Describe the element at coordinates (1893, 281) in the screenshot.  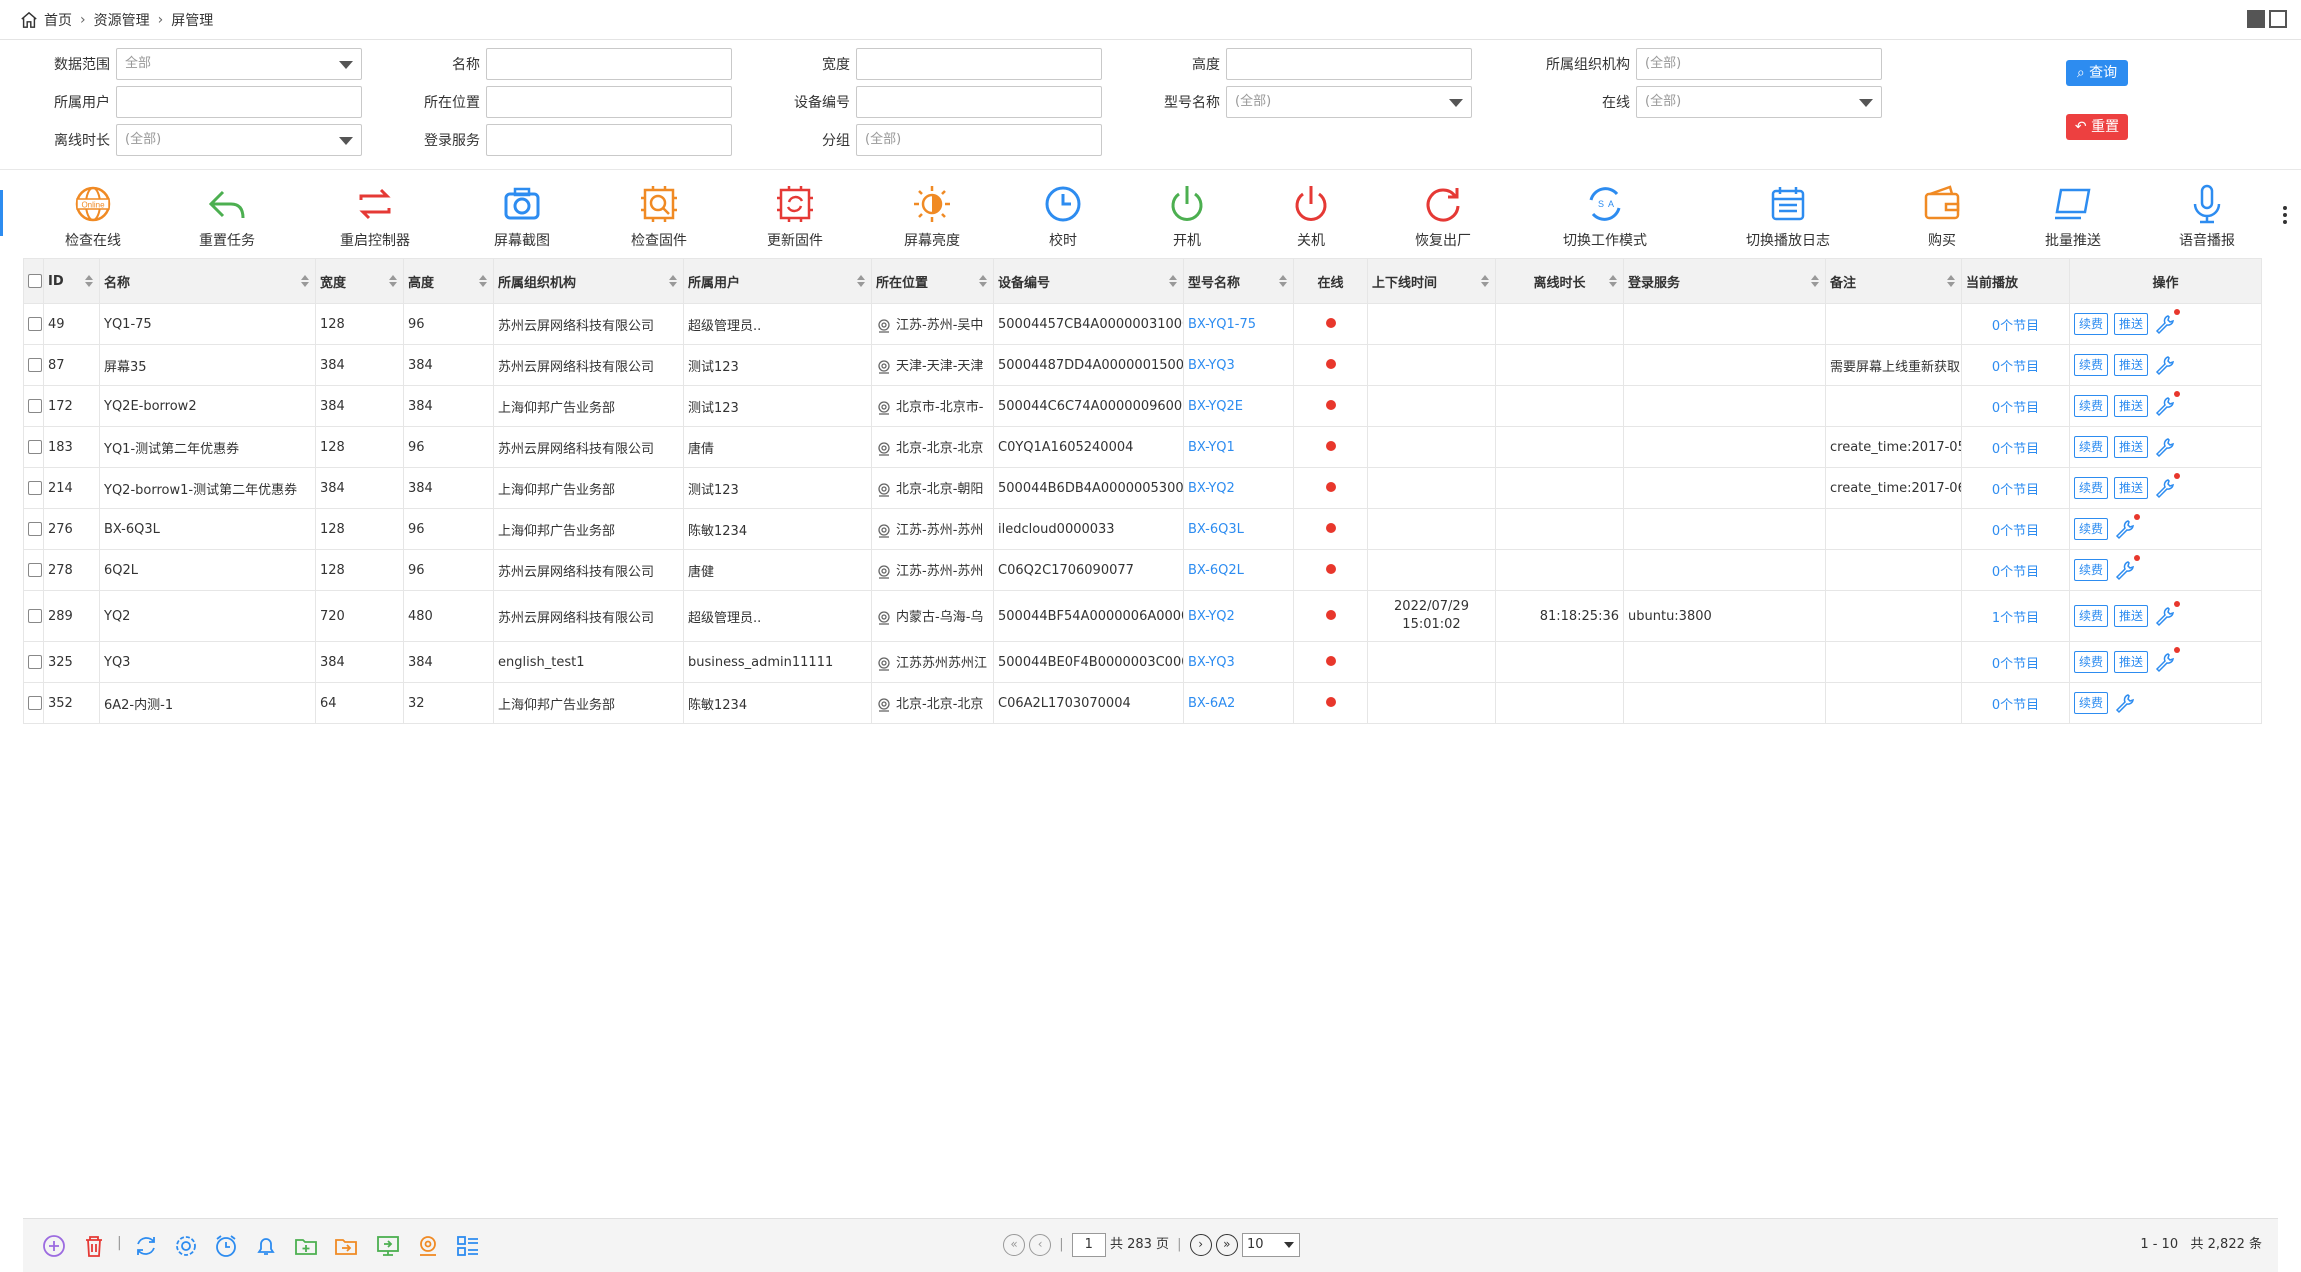
I see `col-header-note: 备注` at that location.